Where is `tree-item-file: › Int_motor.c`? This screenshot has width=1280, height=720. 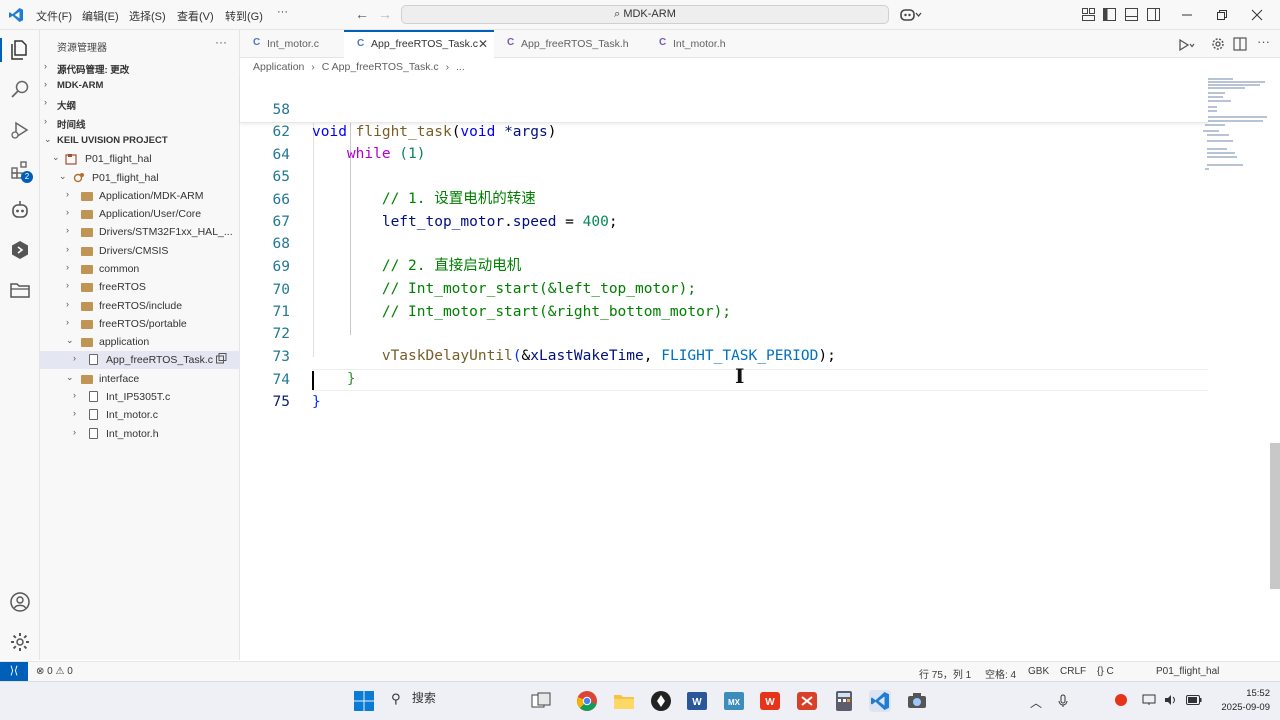
tree-item-file: › Int_motor.c is located at coordinates (140, 415).